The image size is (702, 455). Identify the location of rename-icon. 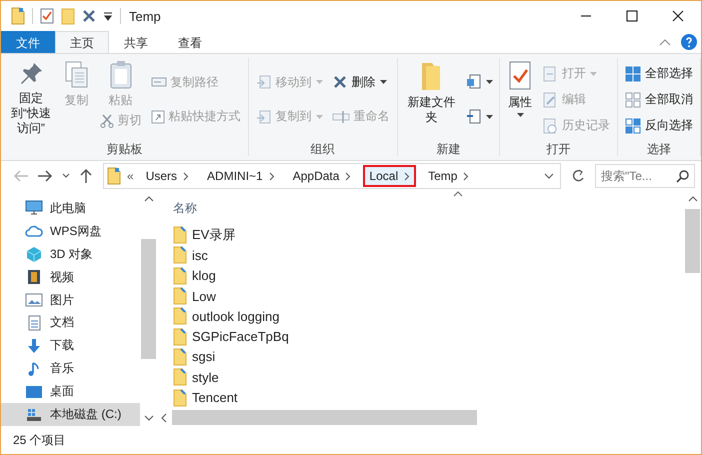
(341, 117).